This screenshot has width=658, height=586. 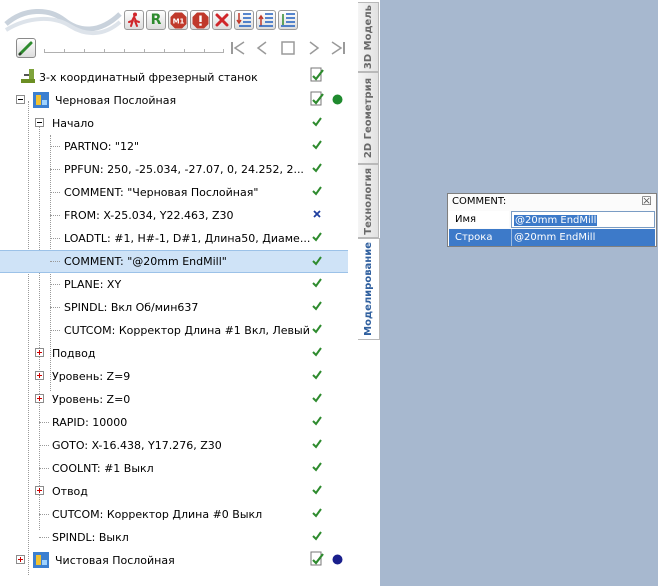 I want to click on tree-node-label: COOLNT: #1 Выкл, so click(x=103, y=468).